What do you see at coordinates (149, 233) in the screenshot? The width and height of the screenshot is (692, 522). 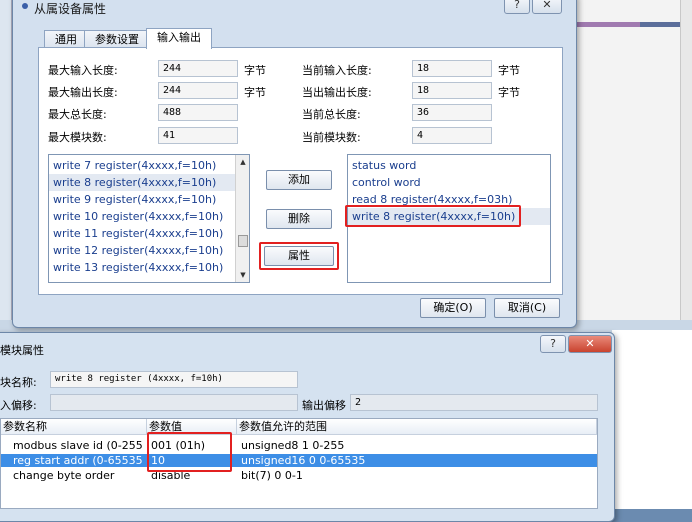 I see `list-item: write 11 register(4xxxx,f=10h)` at bounding box center [149, 233].